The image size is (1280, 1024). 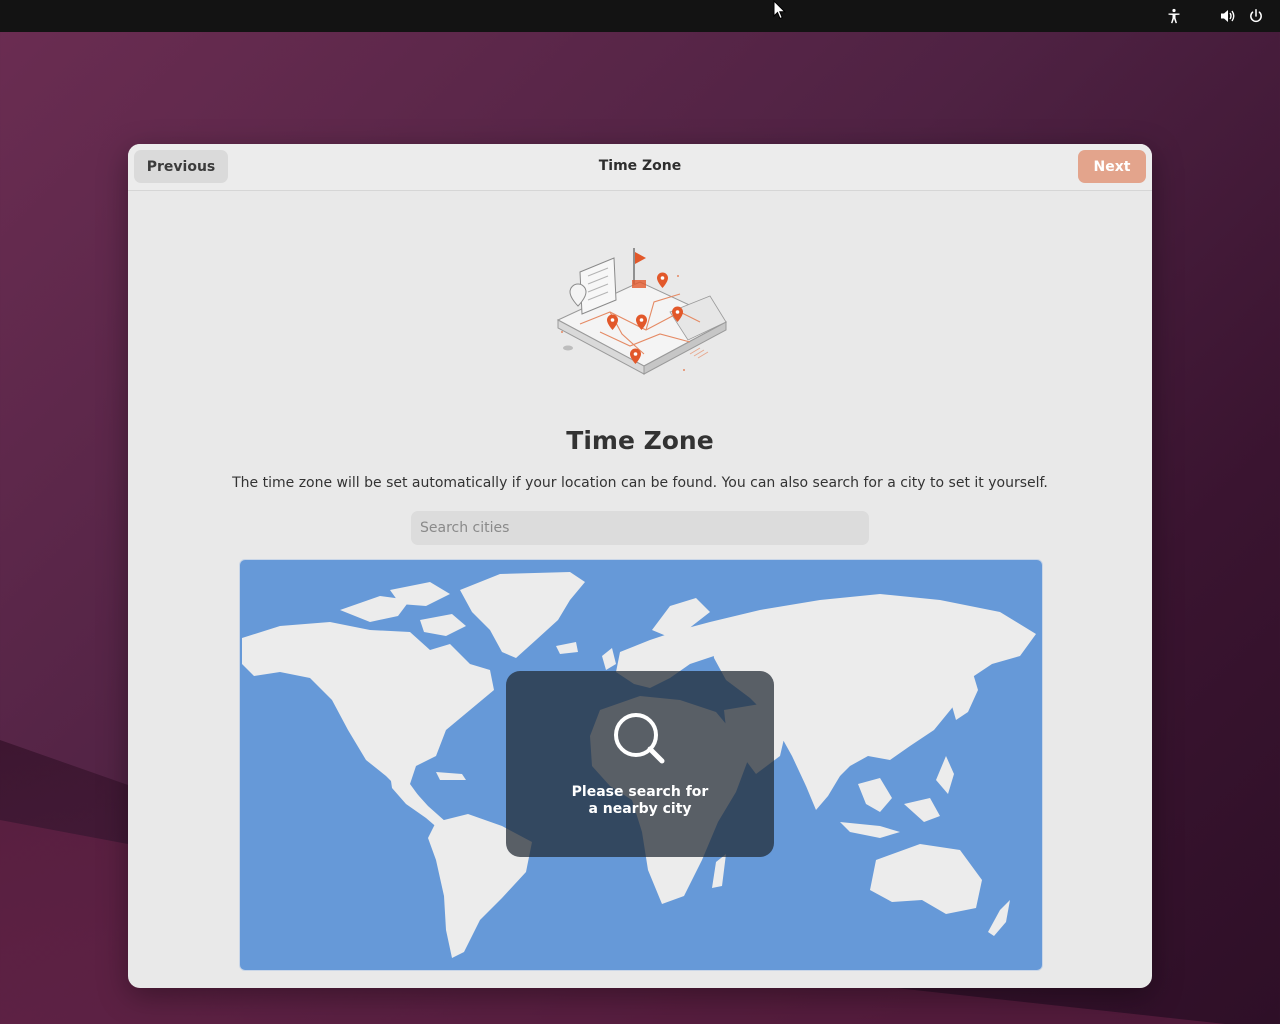 I want to click on page-heading: Time Zone, so click(x=640, y=440).